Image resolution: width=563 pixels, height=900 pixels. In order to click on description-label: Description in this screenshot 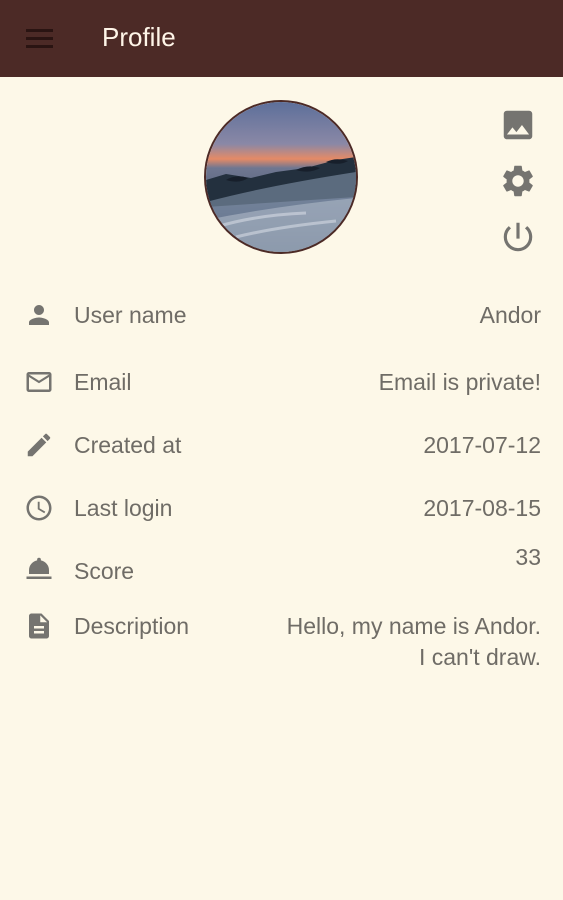, I will do `click(132, 626)`.